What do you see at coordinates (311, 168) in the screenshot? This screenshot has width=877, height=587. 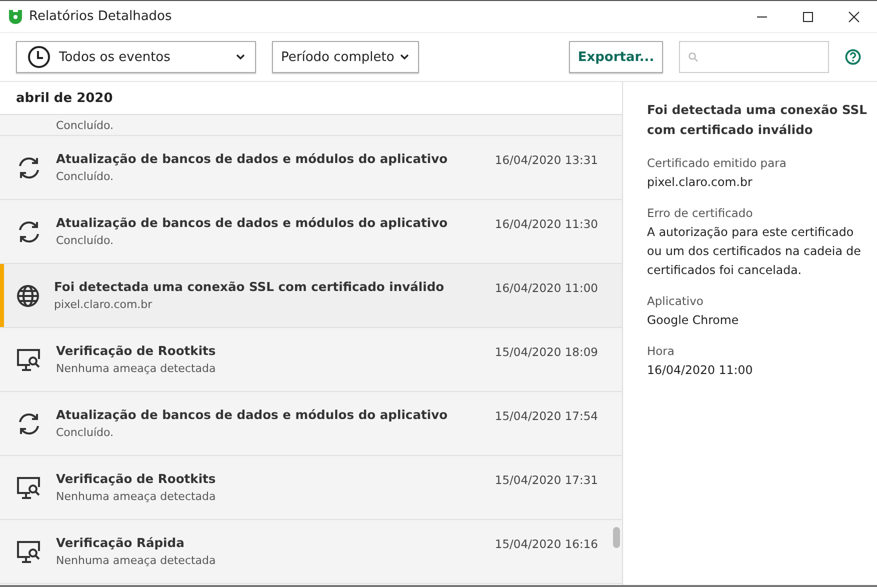 I see `event-row: Atualização de bancos de dados e módulos do aplicativo Concluído. 16/04/2020 13:31` at bounding box center [311, 168].